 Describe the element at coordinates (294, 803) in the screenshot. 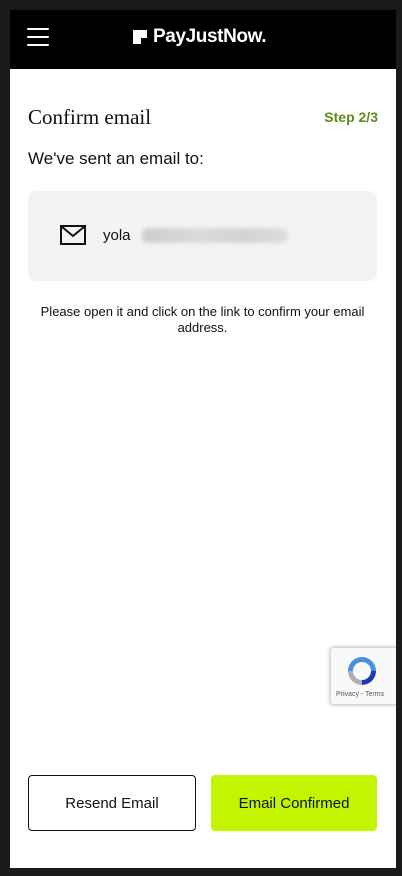

I see `email-confirmed-button: Email Confirmed` at that location.